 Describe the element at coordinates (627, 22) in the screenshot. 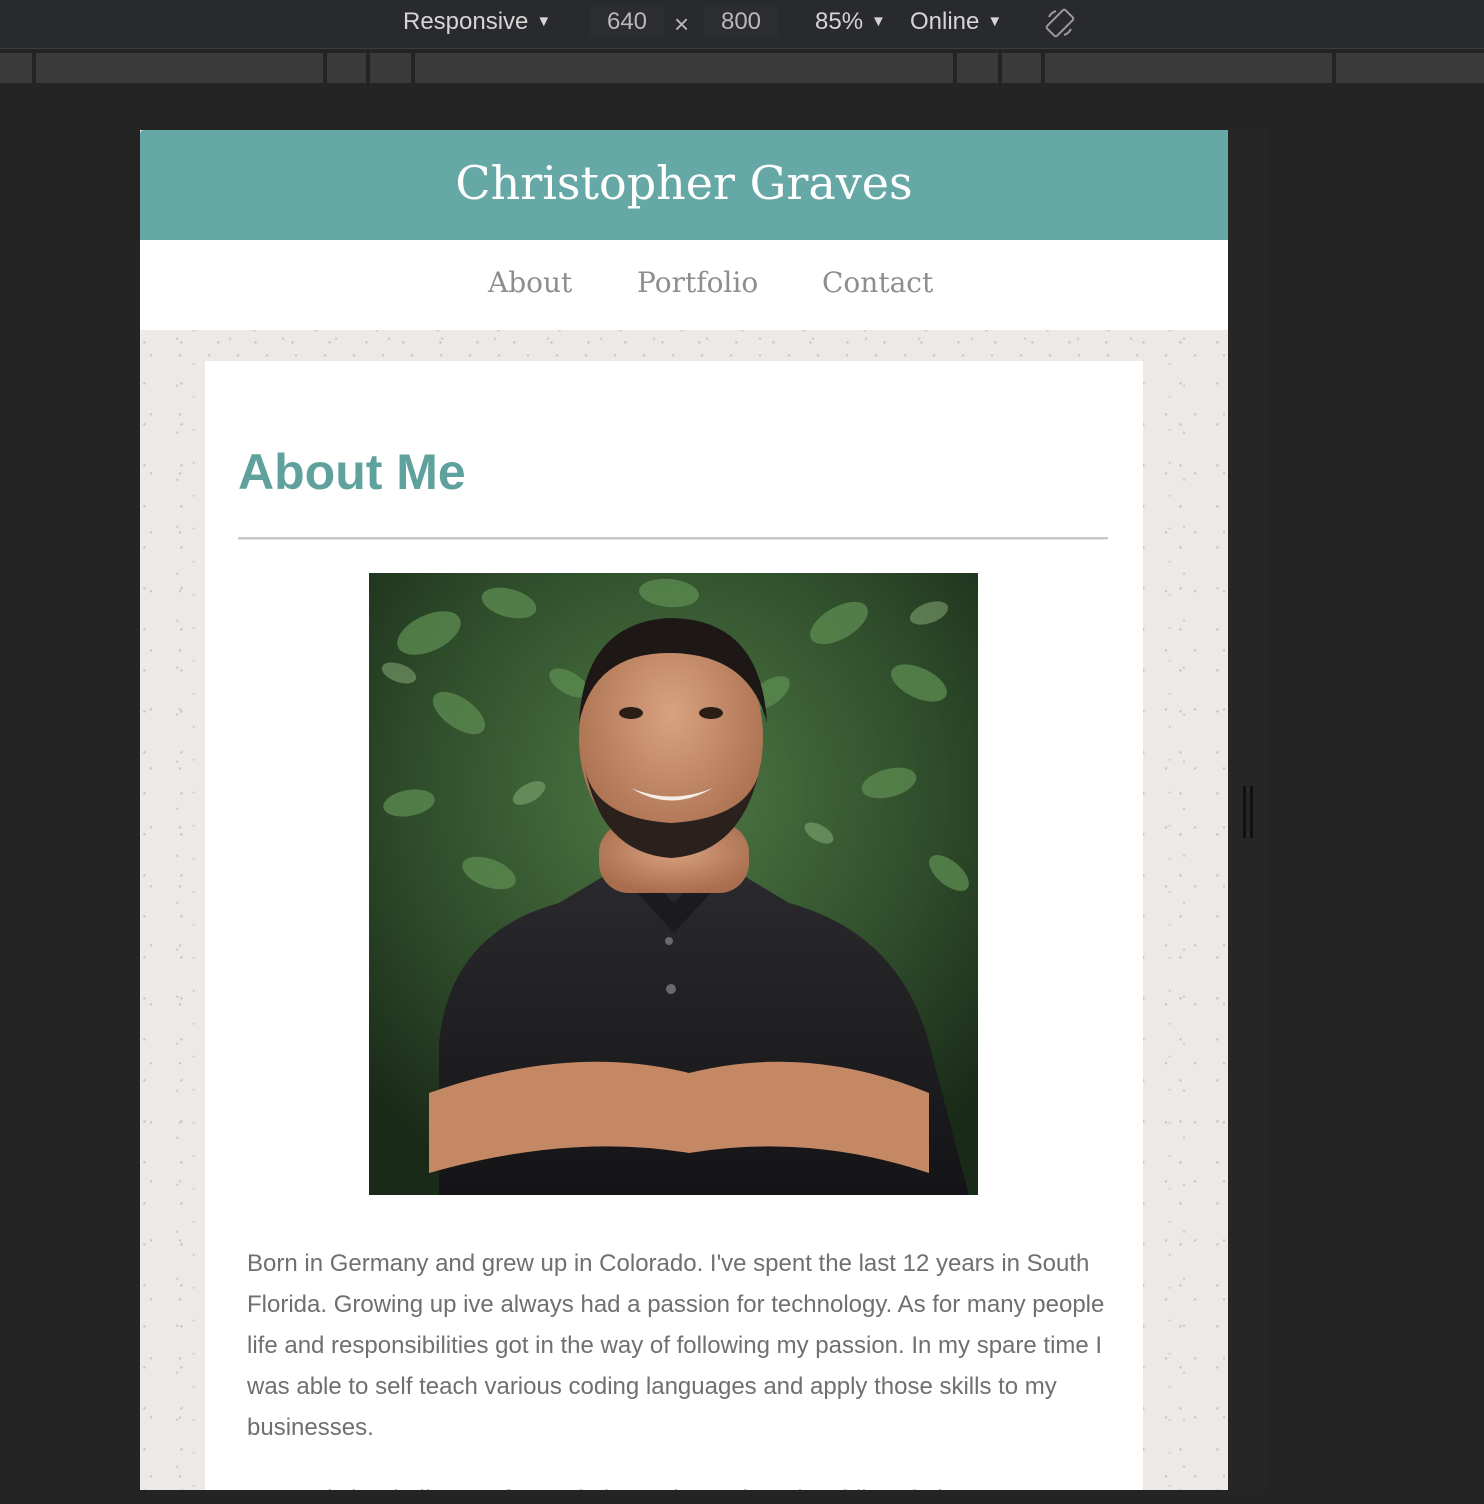

I see `width-input: 640` at that location.